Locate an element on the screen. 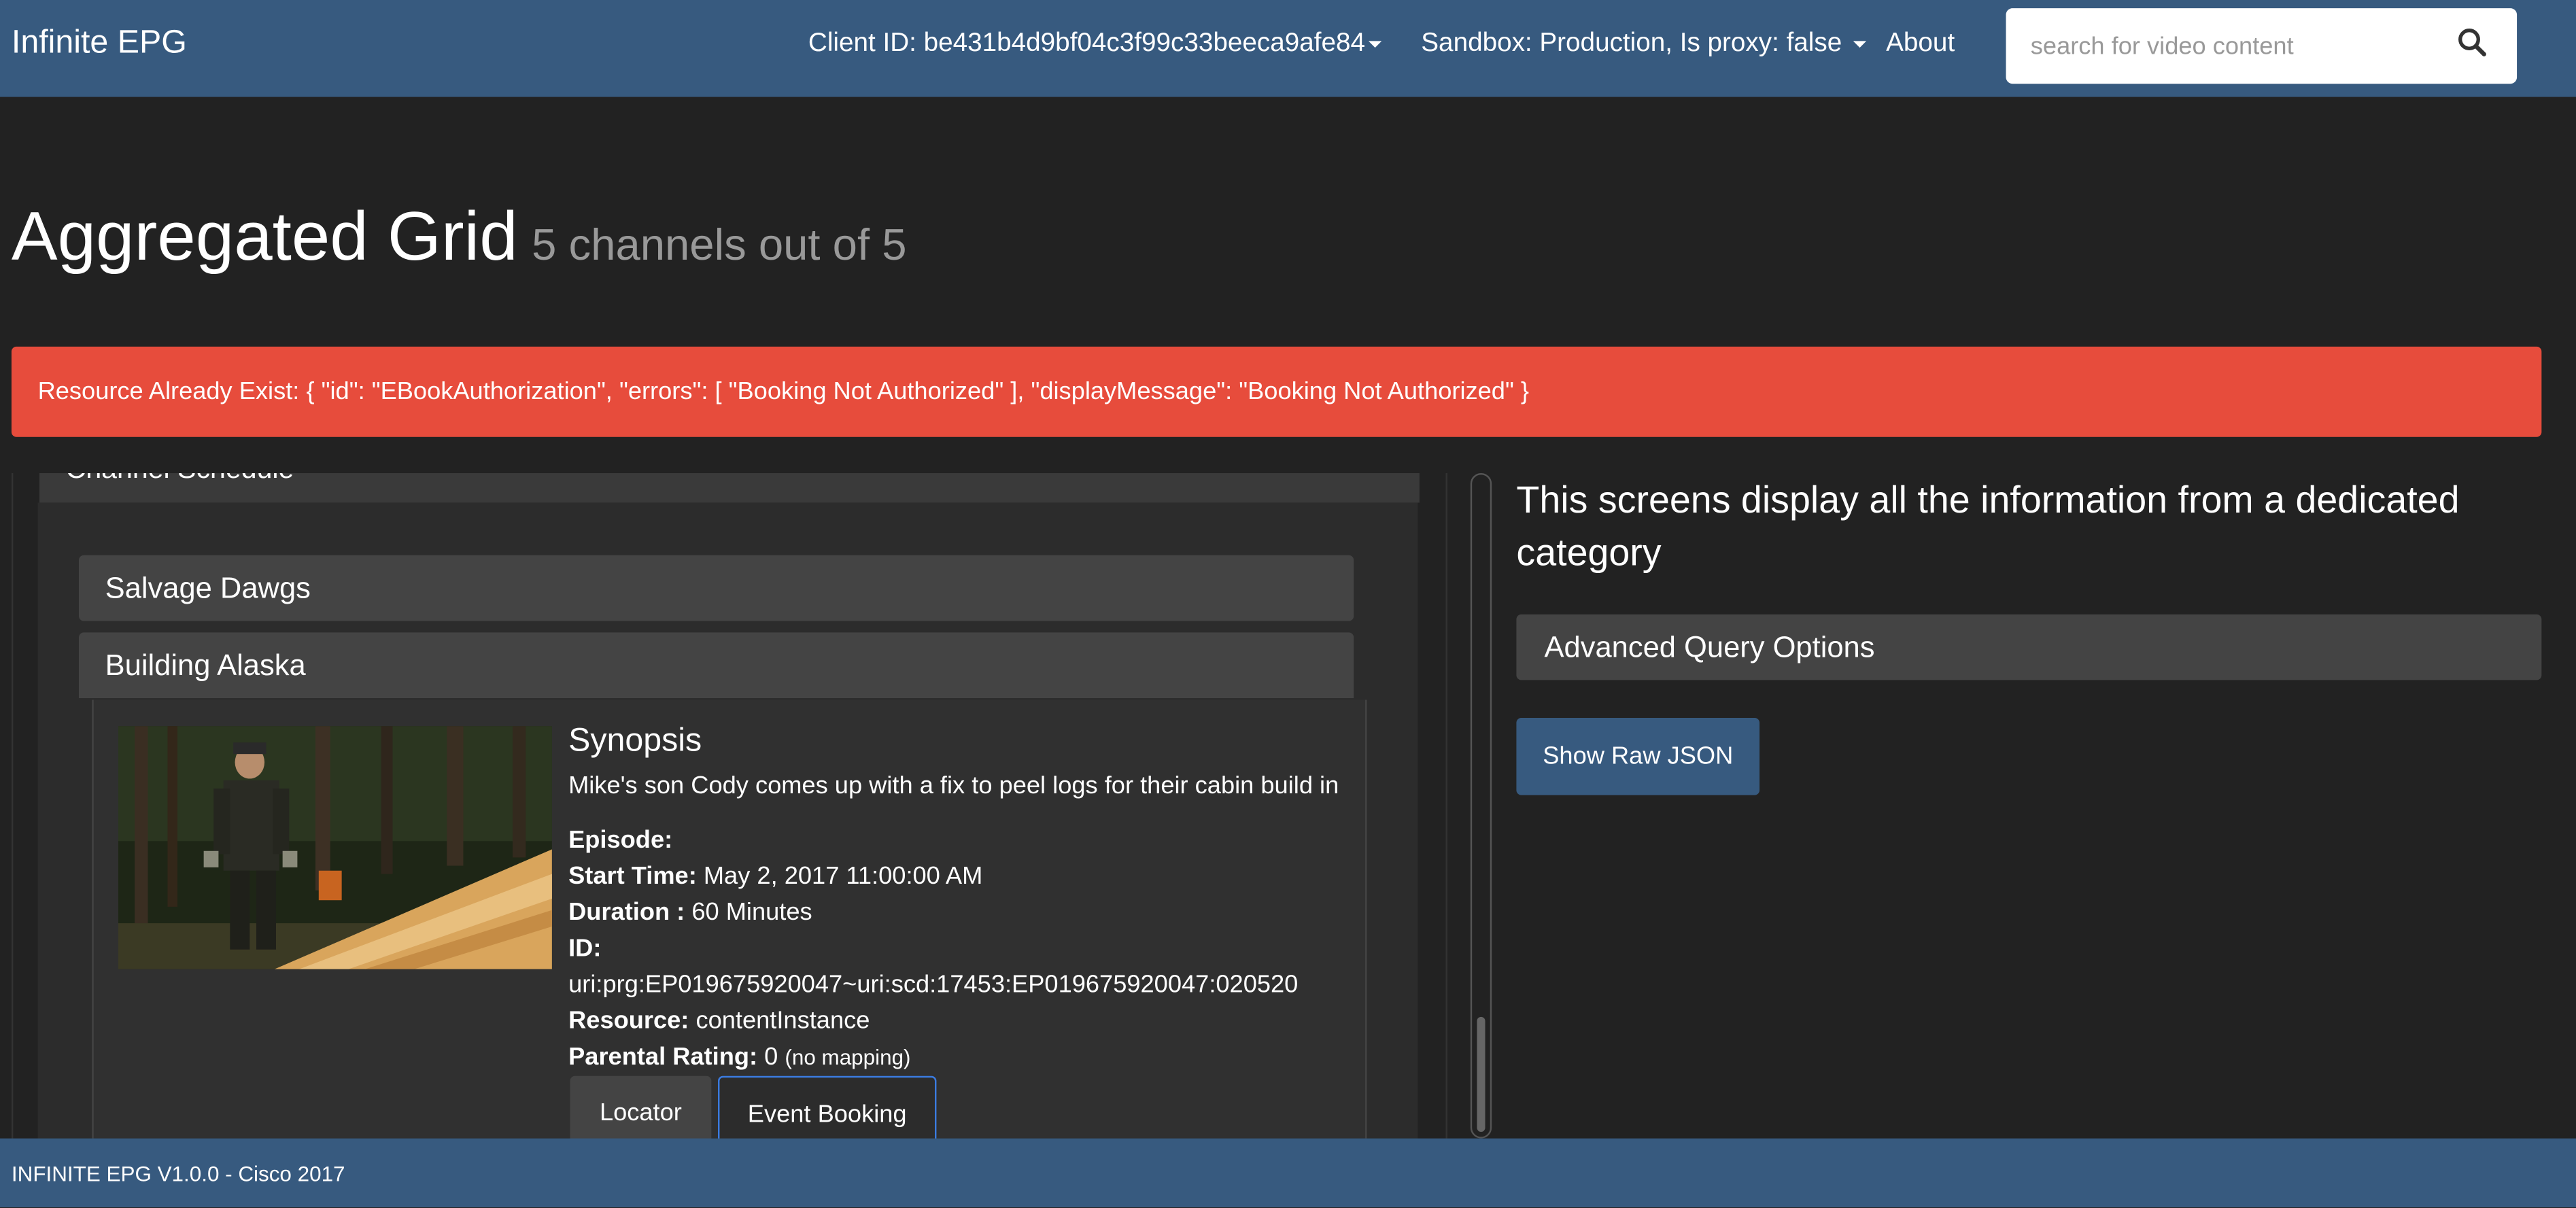 The height and width of the screenshot is (1208, 2576). episode-label: Episode: is located at coordinates (620, 840).